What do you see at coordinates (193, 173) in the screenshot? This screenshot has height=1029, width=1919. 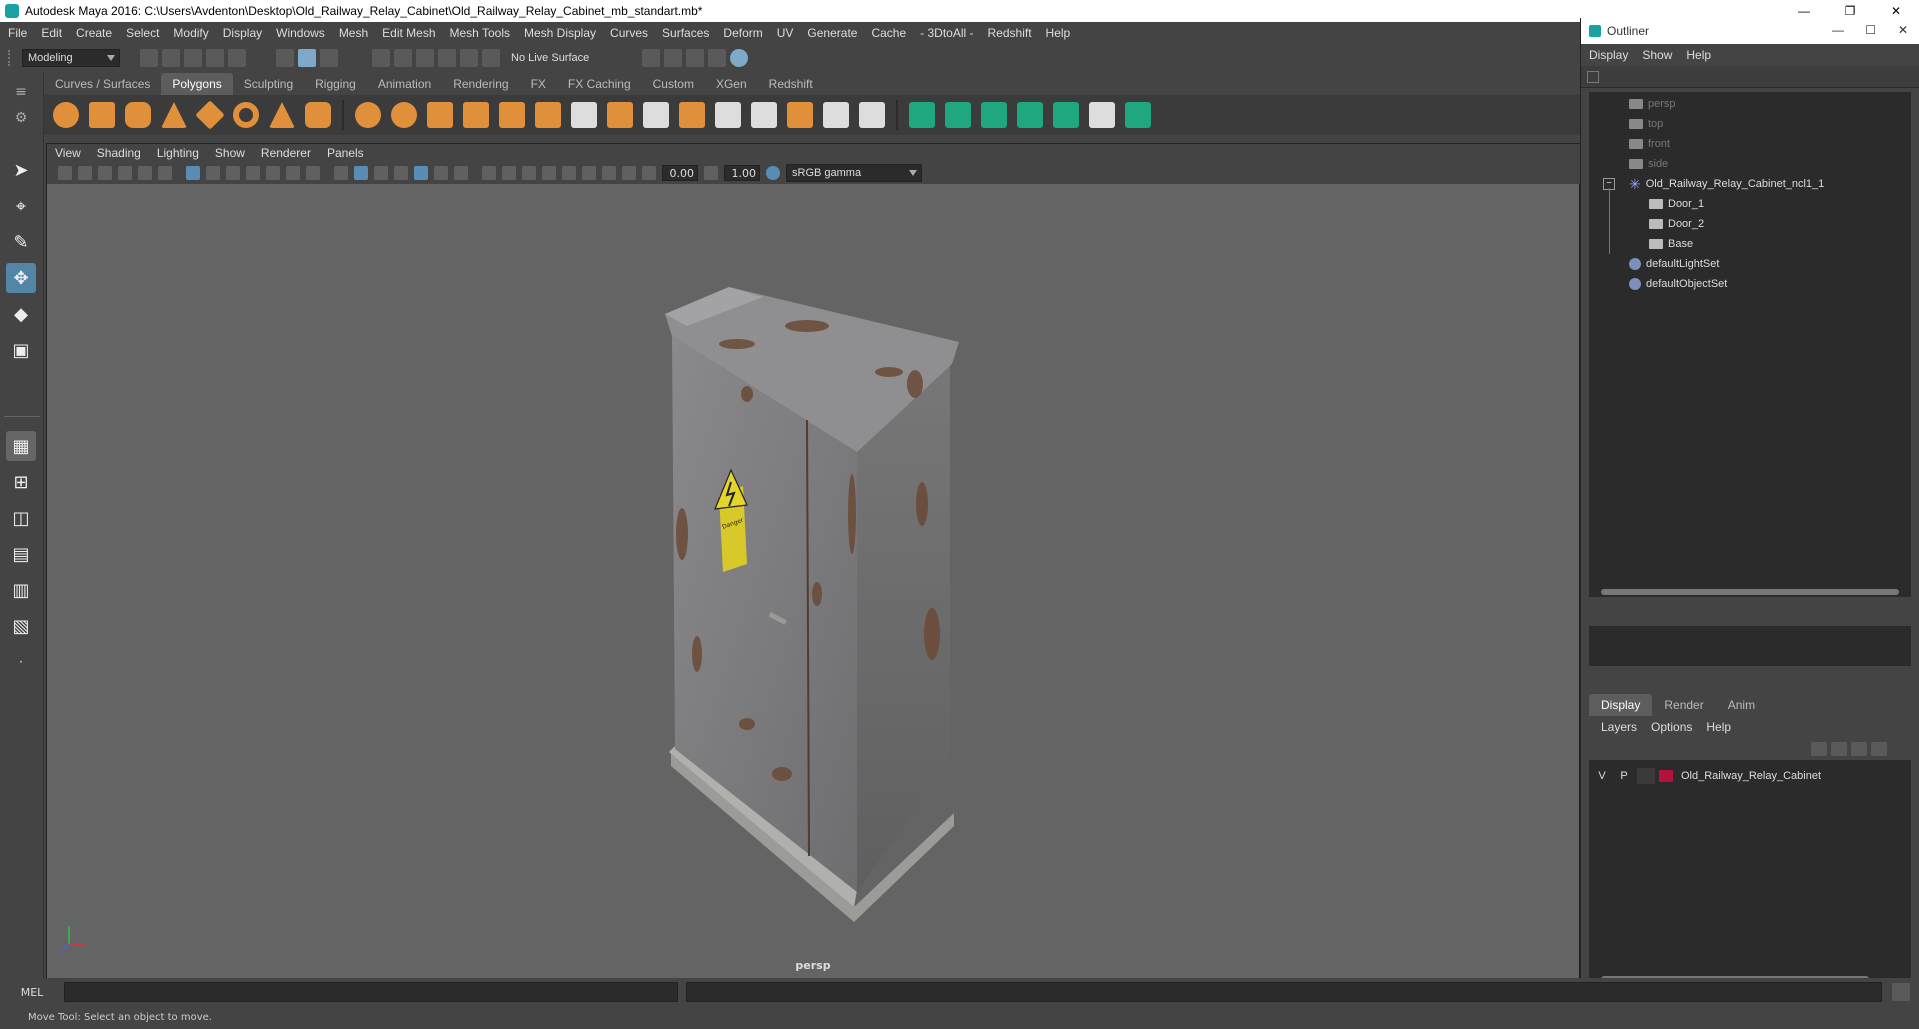 I see `grid-icon` at bounding box center [193, 173].